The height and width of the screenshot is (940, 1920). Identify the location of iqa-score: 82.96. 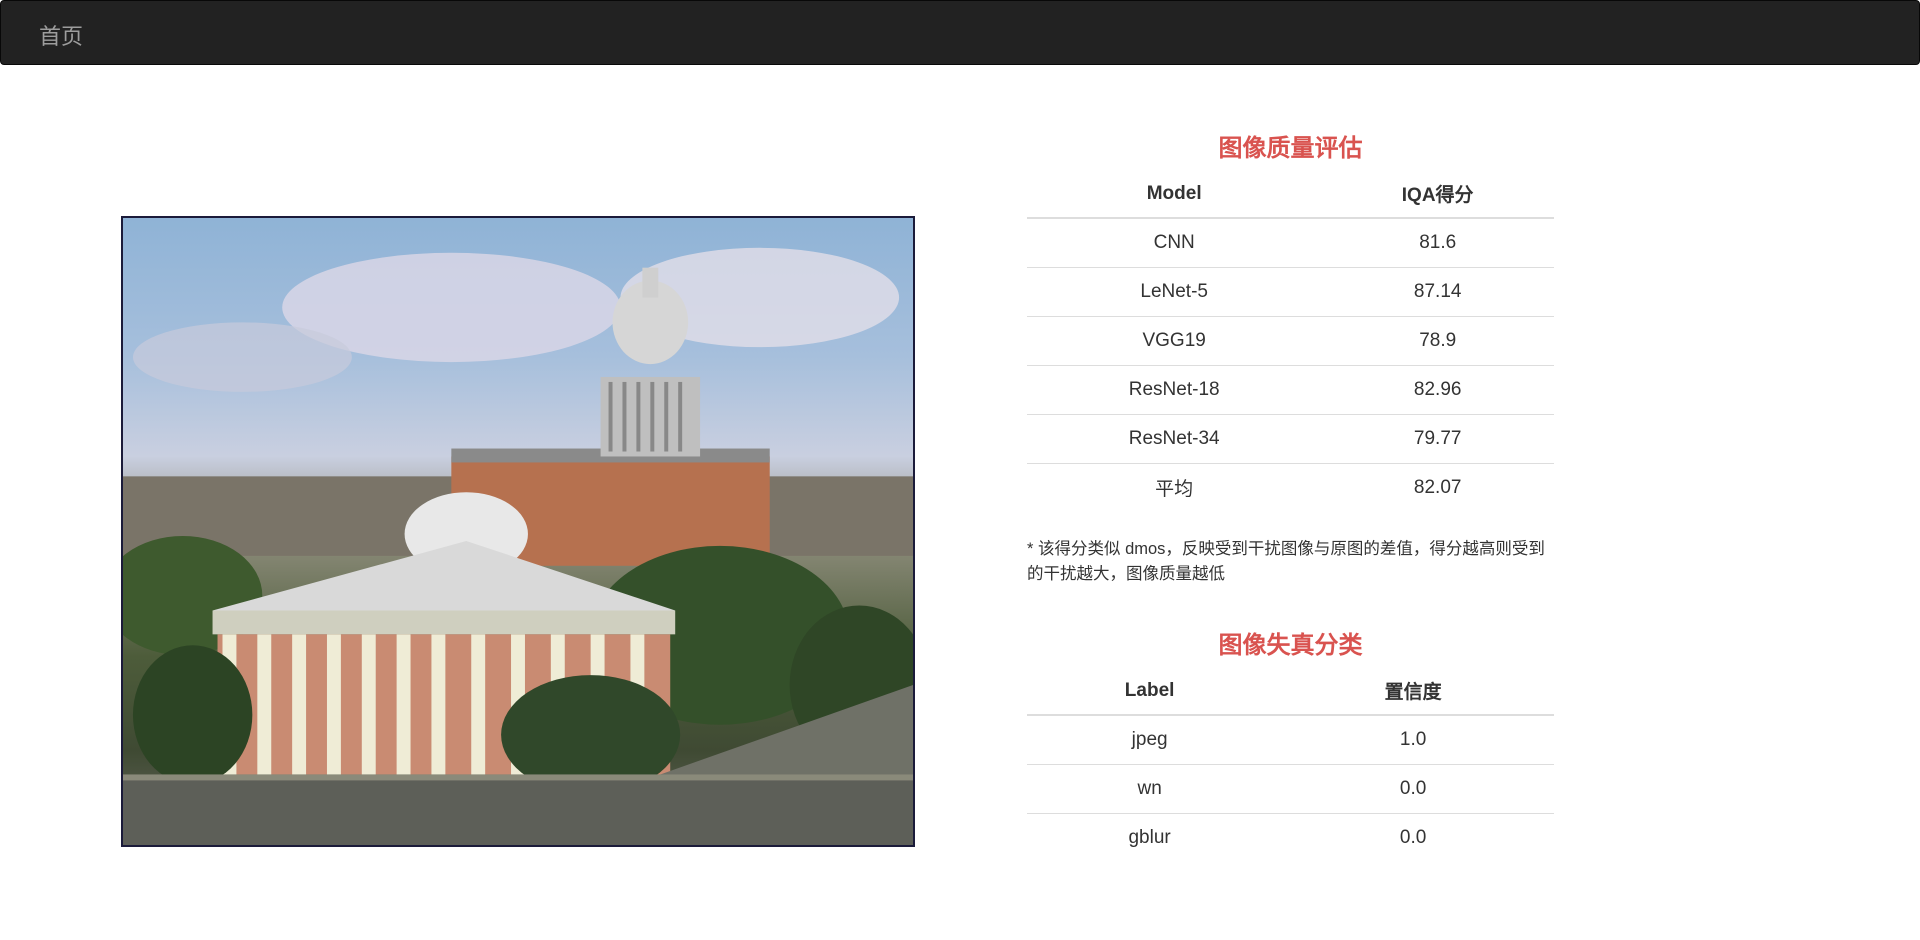
(1437, 389).